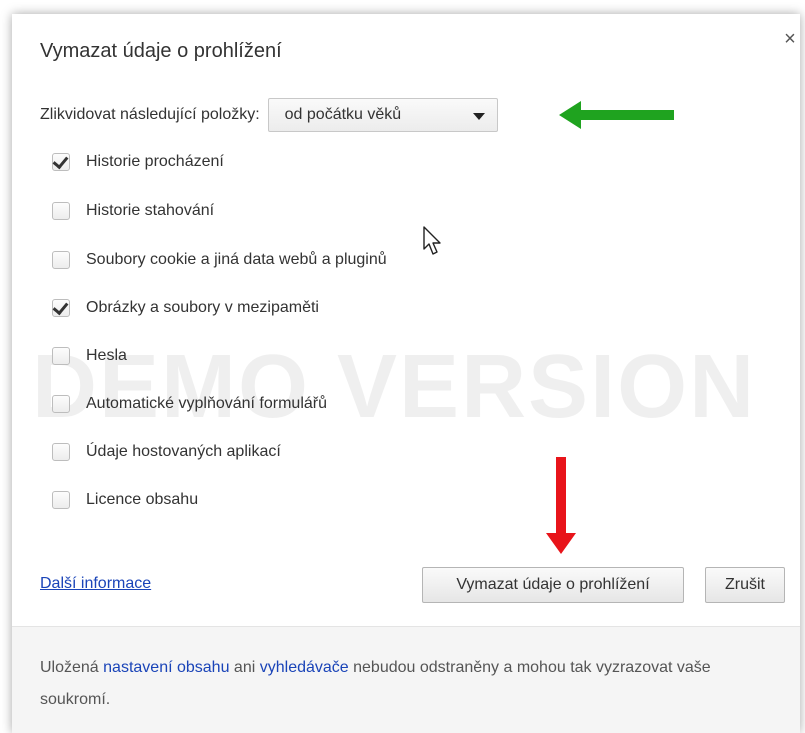 Image resolution: width=805 pixels, height=733 pixels. What do you see at coordinates (106, 355) in the screenshot?
I see `item-label: Hesla` at bounding box center [106, 355].